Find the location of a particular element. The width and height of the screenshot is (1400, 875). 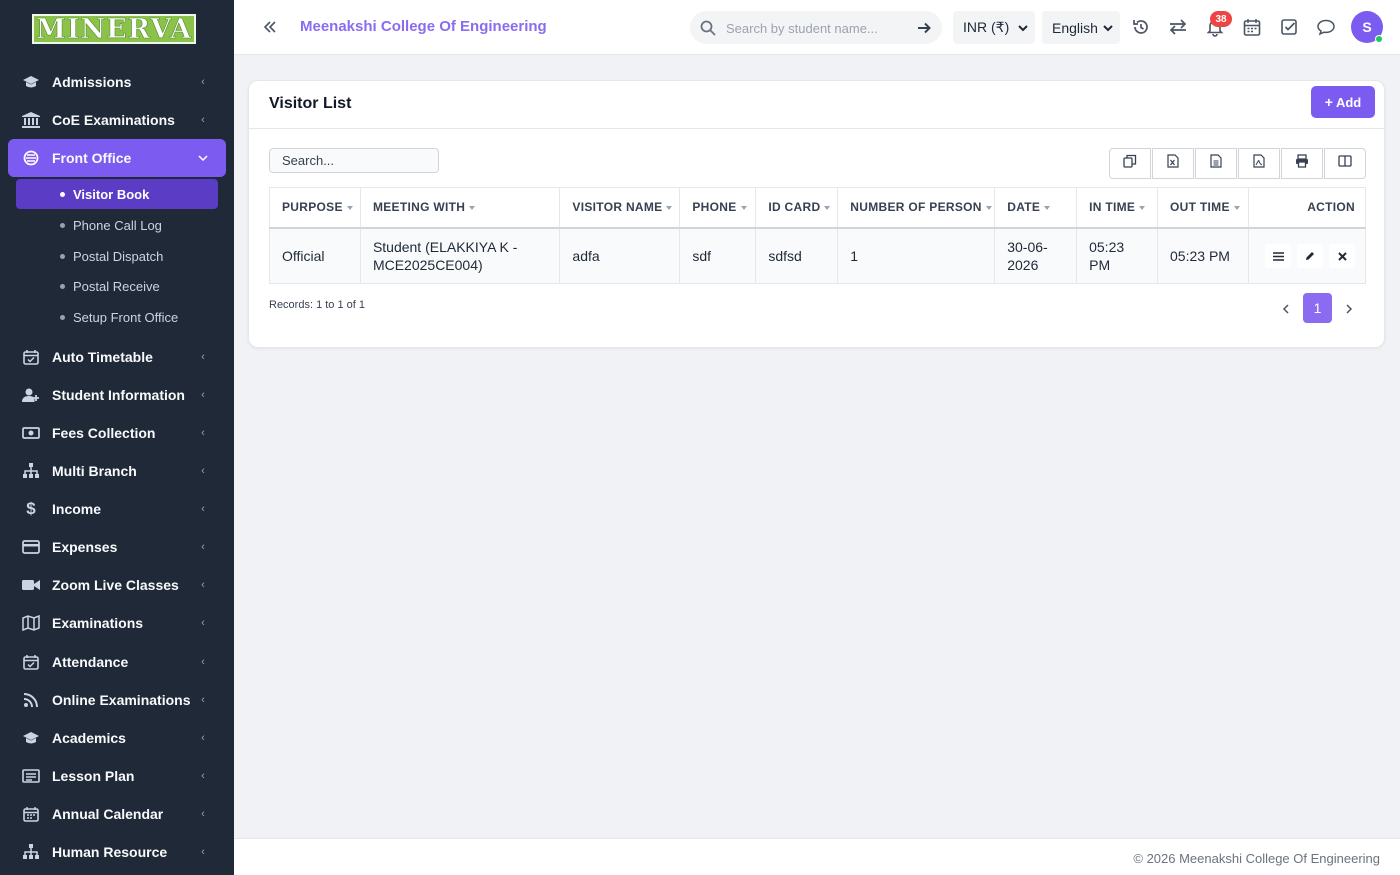

pagination-prev-button is located at coordinates (1286, 309).